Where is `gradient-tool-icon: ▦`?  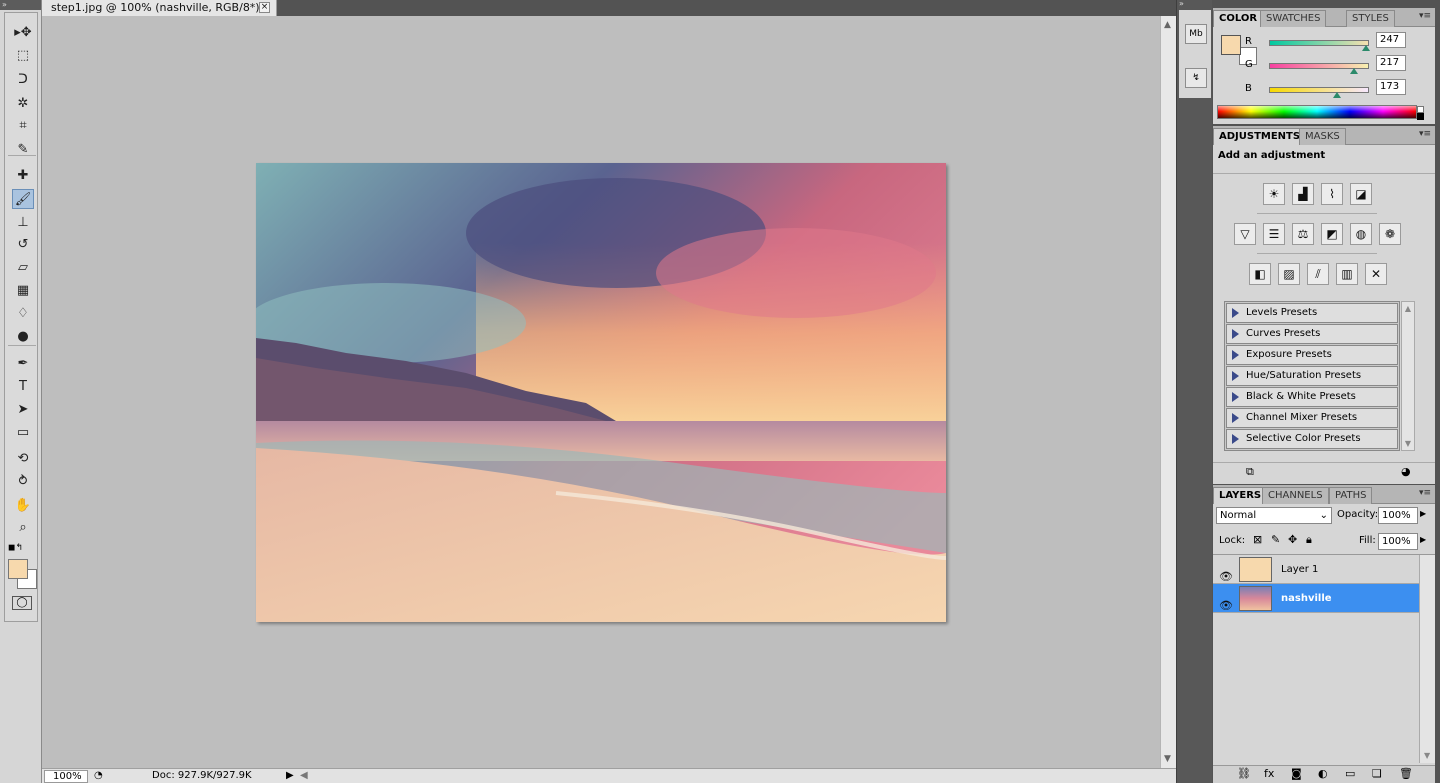 gradient-tool-icon: ▦ is located at coordinates (23, 291).